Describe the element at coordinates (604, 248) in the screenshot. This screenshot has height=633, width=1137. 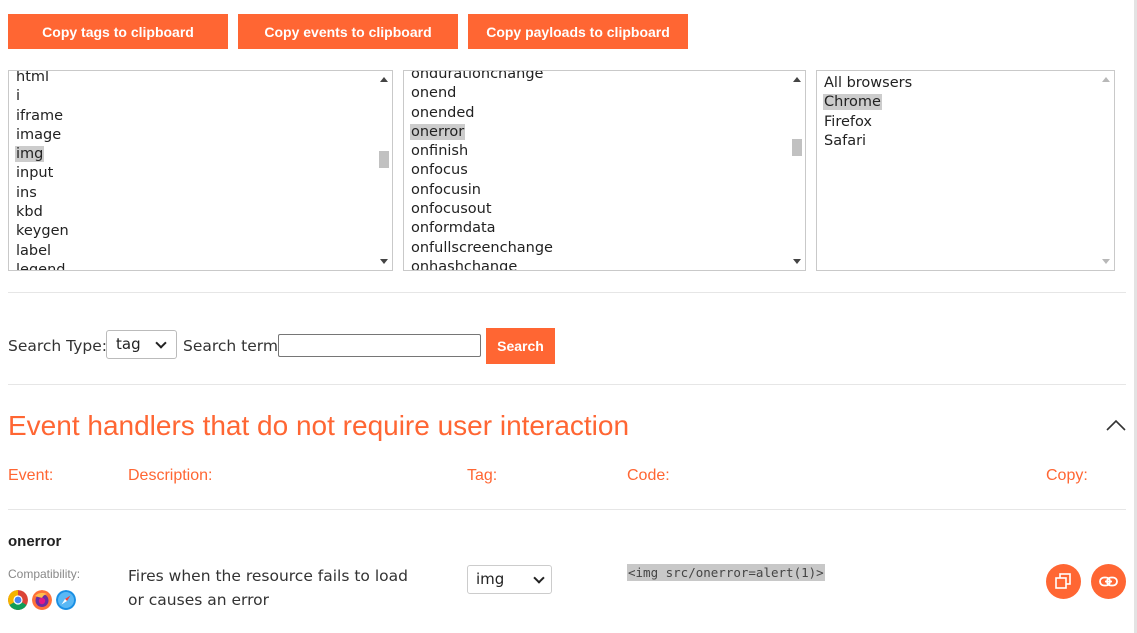
I see `event-option: onfullscreenchange` at that location.